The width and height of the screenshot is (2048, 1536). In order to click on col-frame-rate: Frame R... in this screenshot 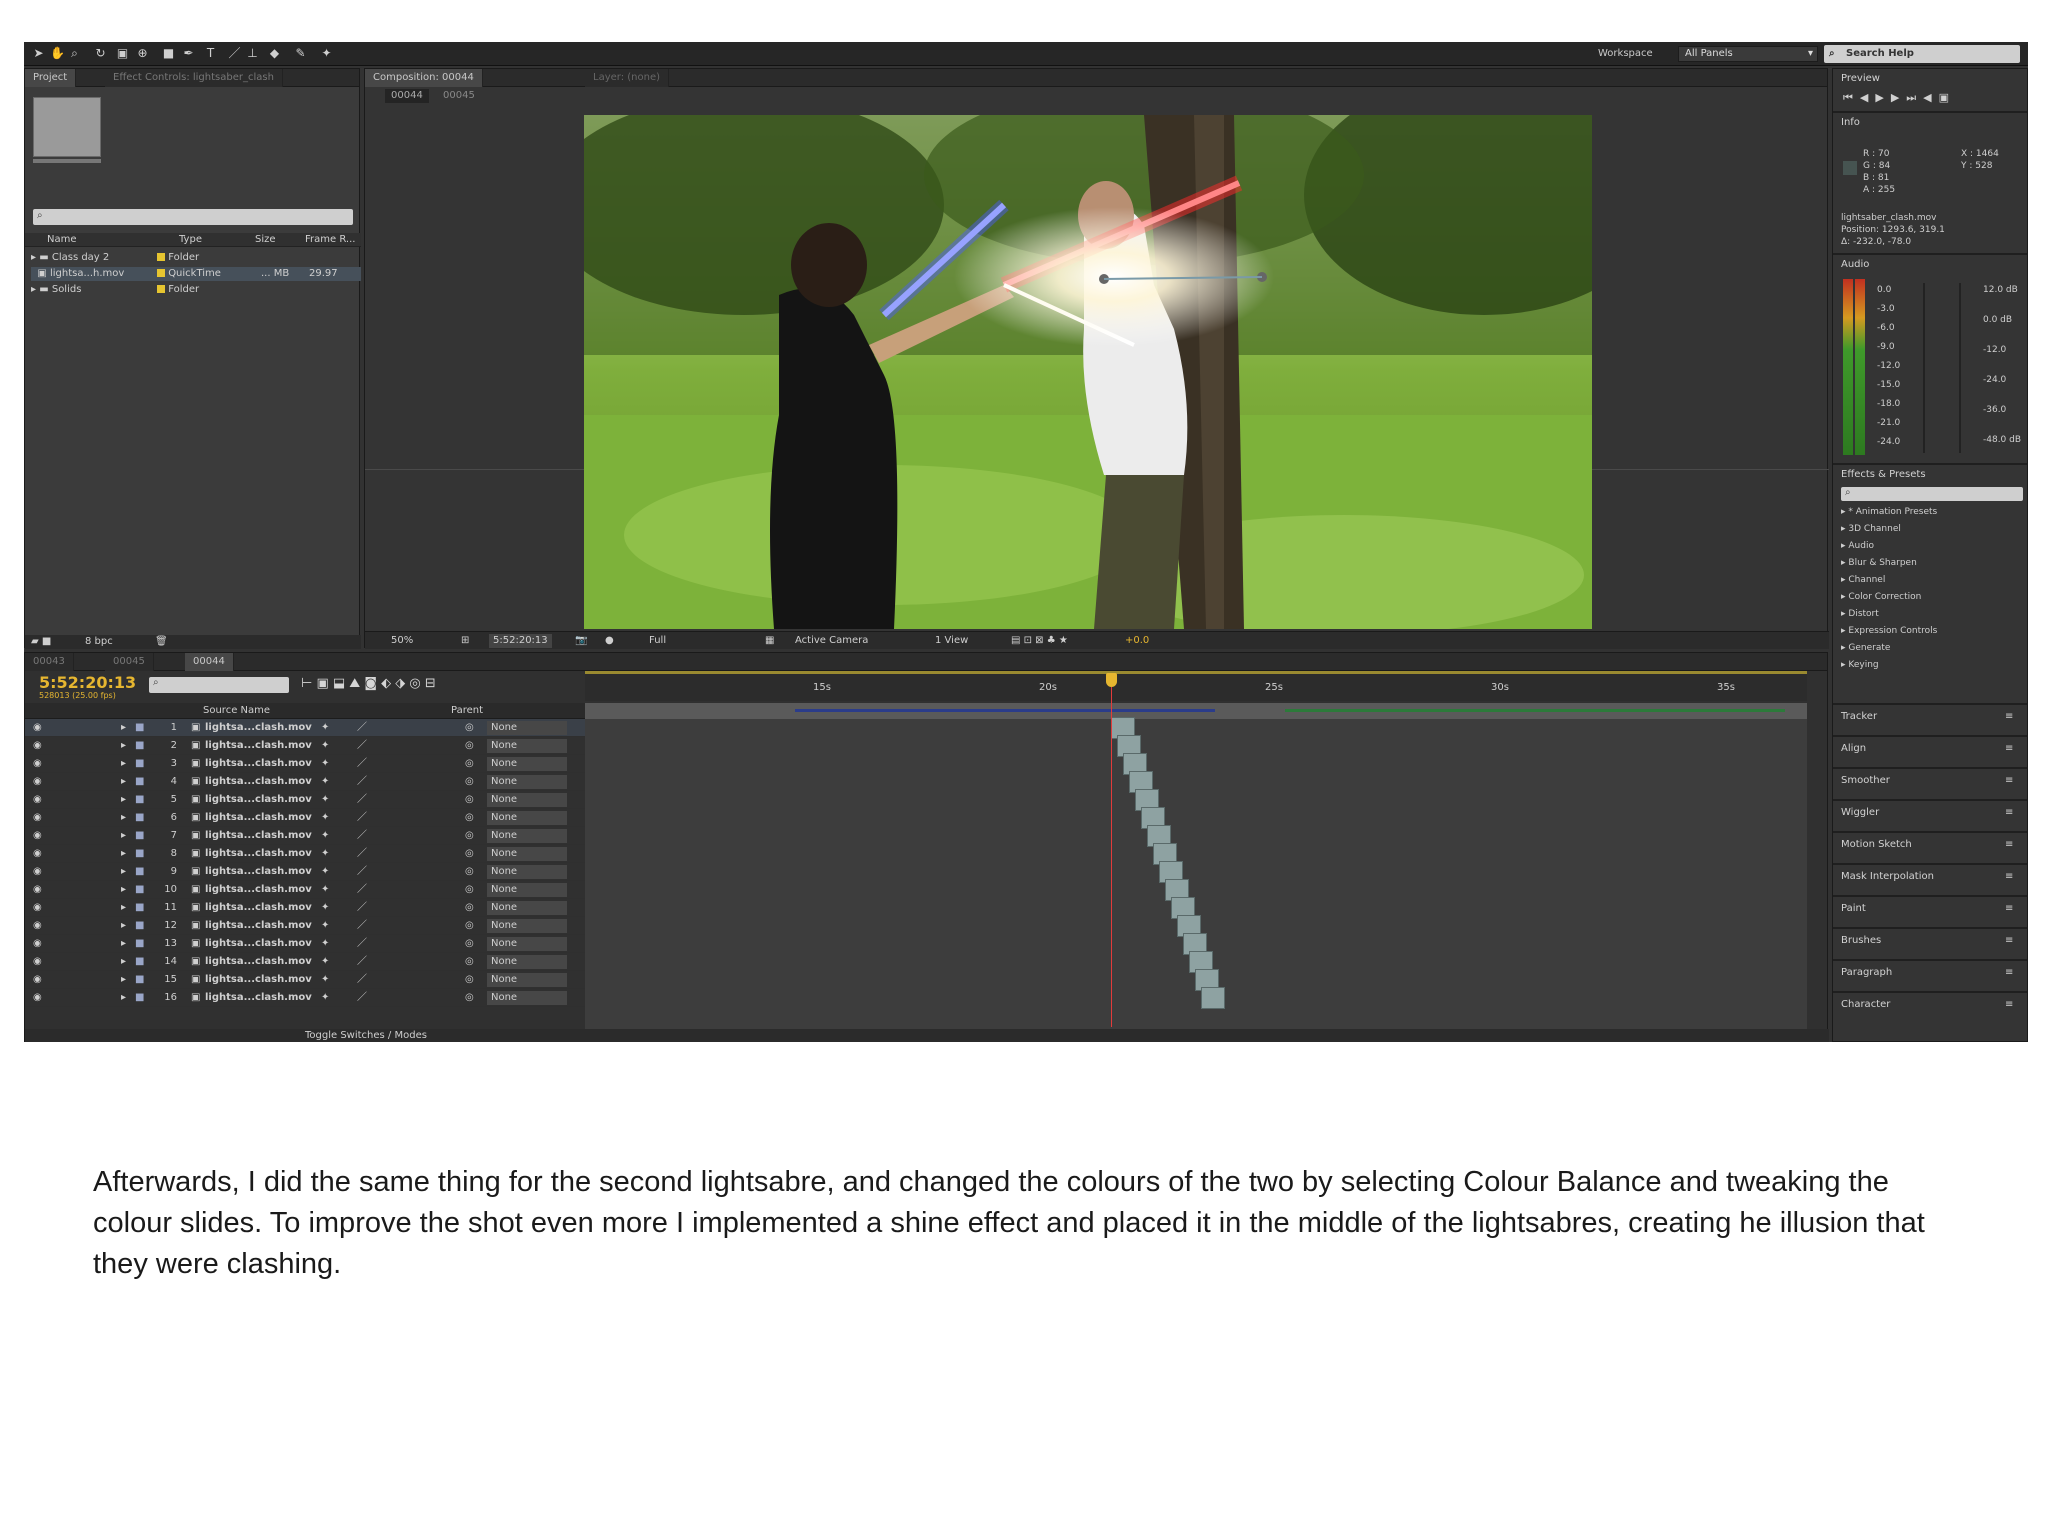, I will do `click(330, 240)`.